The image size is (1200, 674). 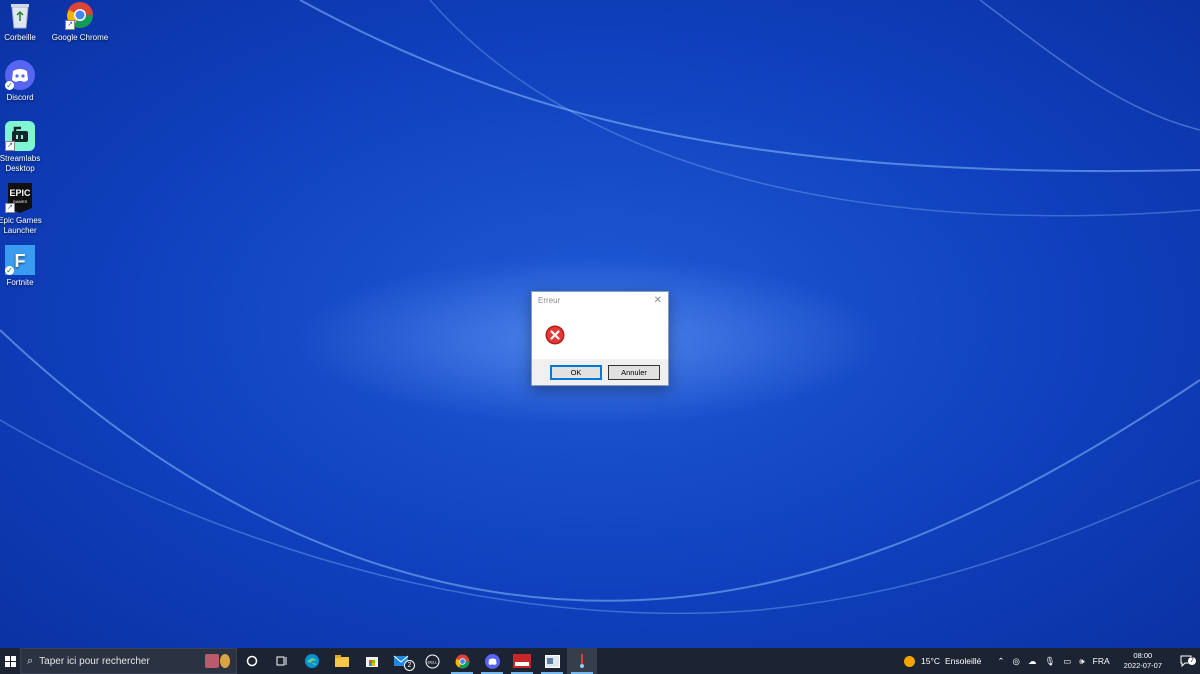 What do you see at coordinates (20, 282) in the screenshot?
I see `desktop-icon-label: Fortnite` at bounding box center [20, 282].